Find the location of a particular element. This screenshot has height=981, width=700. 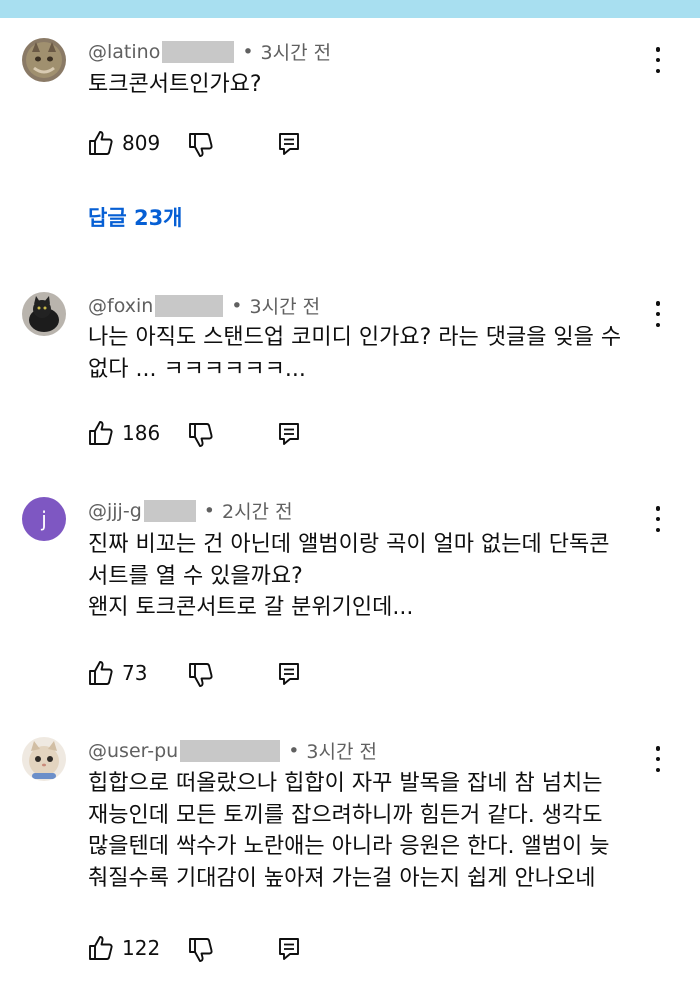

view-replies-link: 답글 23개 is located at coordinates (135, 217).